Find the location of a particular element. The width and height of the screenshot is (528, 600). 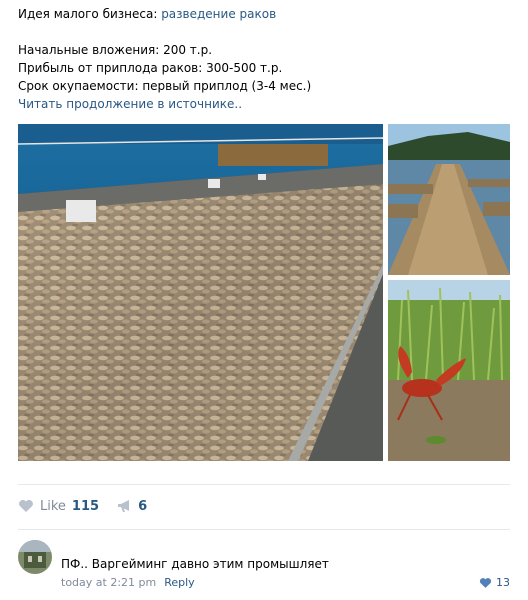

share-button: 6 is located at coordinates (132, 506).